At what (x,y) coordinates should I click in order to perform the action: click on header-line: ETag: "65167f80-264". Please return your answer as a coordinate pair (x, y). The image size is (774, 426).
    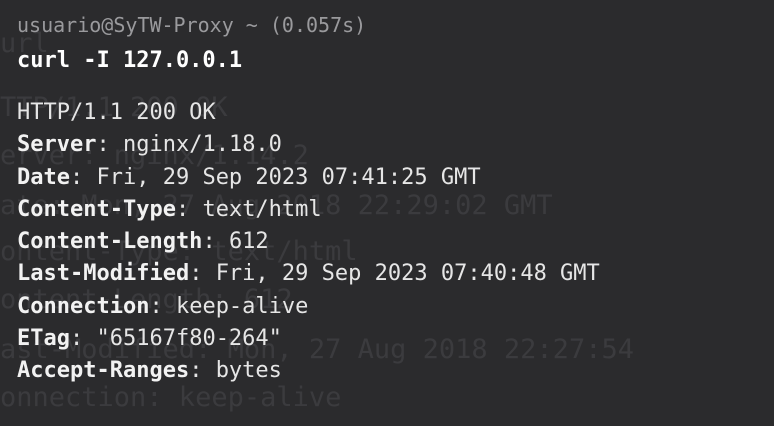
    Looking at the image, I should click on (149, 339).